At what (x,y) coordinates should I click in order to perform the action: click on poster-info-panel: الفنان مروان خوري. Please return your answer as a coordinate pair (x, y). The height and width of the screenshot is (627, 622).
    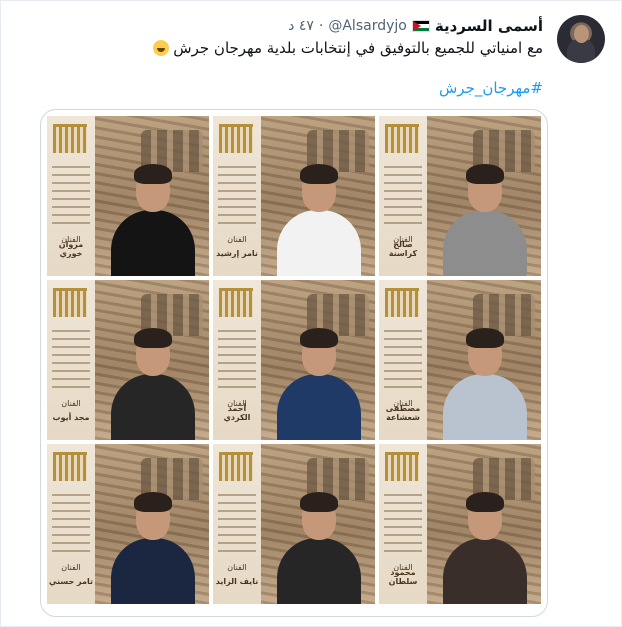
    Looking at the image, I should click on (71, 196).